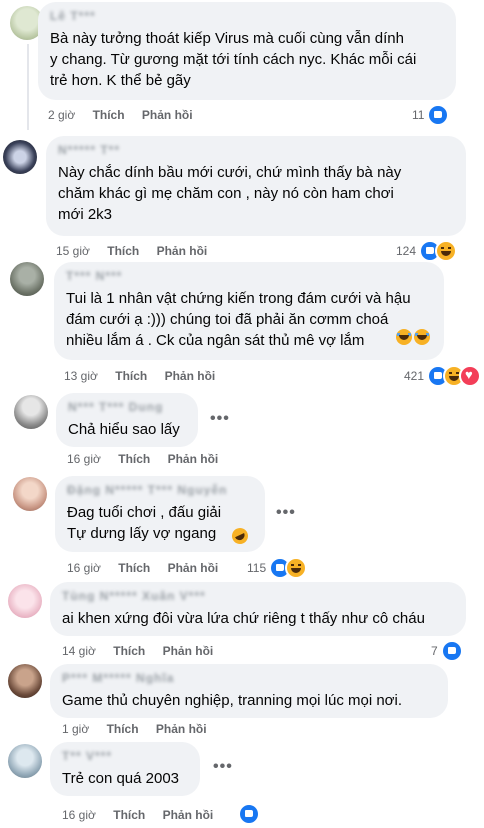 Image resolution: width=484 pixels, height=828 pixels. What do you see at coordinates (124, 429) in the screenshot?
I see `comment-text: Chả hiểu sao lấy` at bounding box center [124, 429].